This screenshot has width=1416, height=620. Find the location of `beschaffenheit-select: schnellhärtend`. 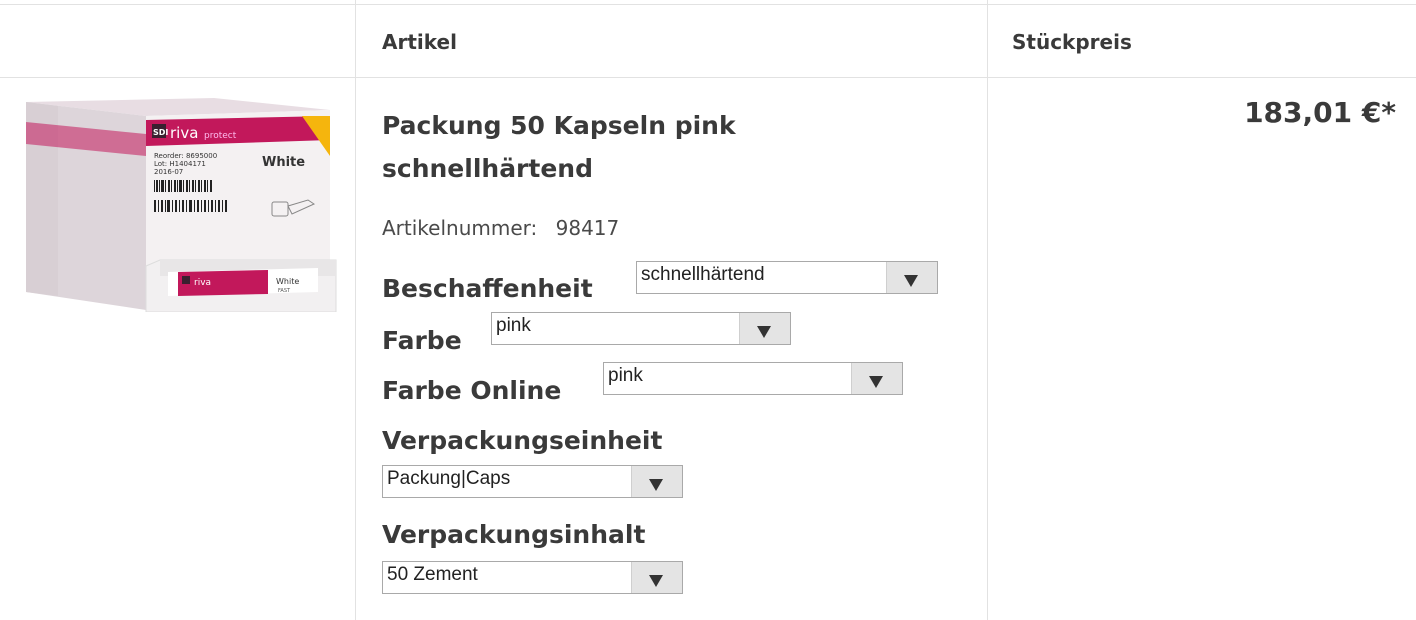

beschaffenheit-select: schnellhärtend is located at coordinates (787, 277).